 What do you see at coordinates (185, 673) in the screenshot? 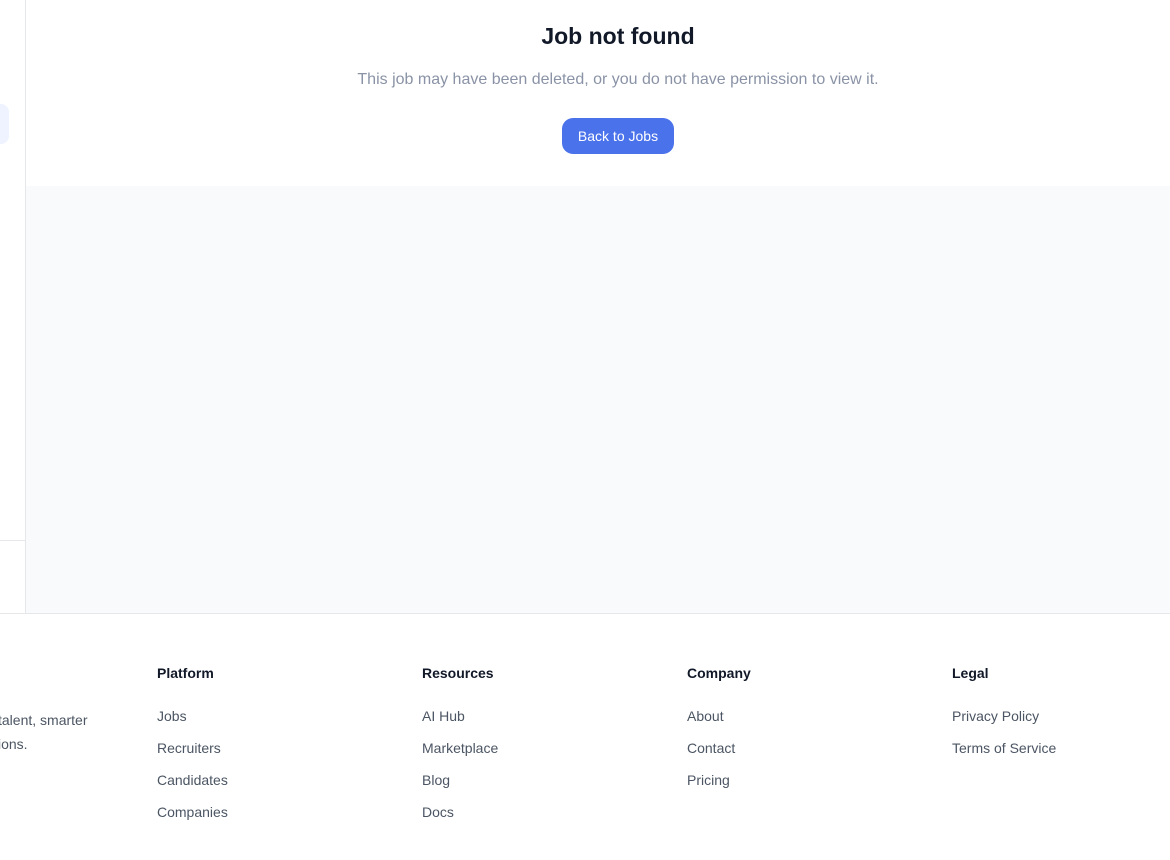
I see `footer-heading: Platform` at bounding box center [185, 673].